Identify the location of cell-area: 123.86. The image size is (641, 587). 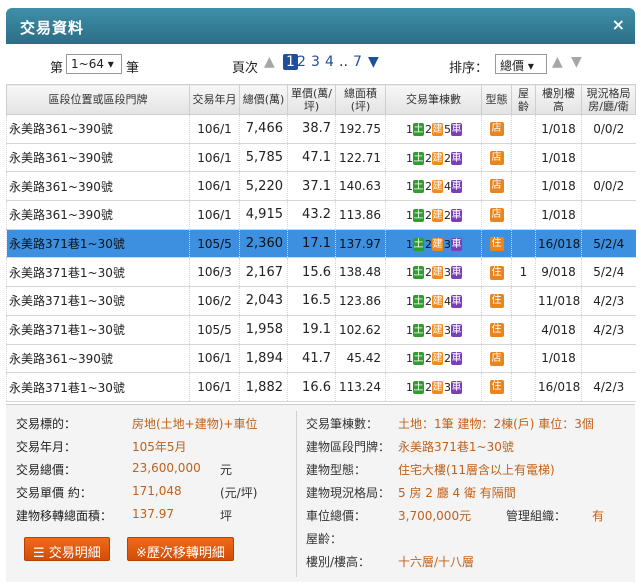
(360, 301).